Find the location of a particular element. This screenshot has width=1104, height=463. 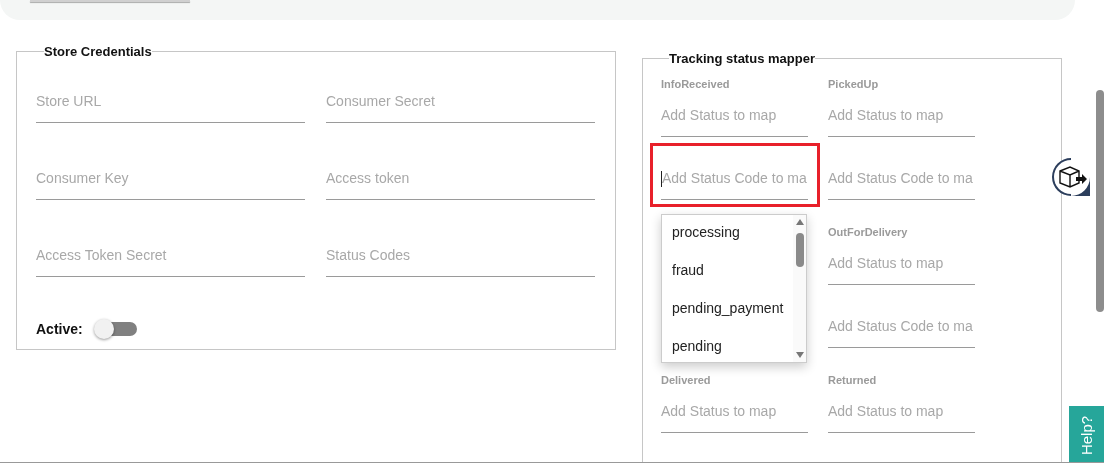

input-field: Consumer Secret is located at coordinates (460, 106).